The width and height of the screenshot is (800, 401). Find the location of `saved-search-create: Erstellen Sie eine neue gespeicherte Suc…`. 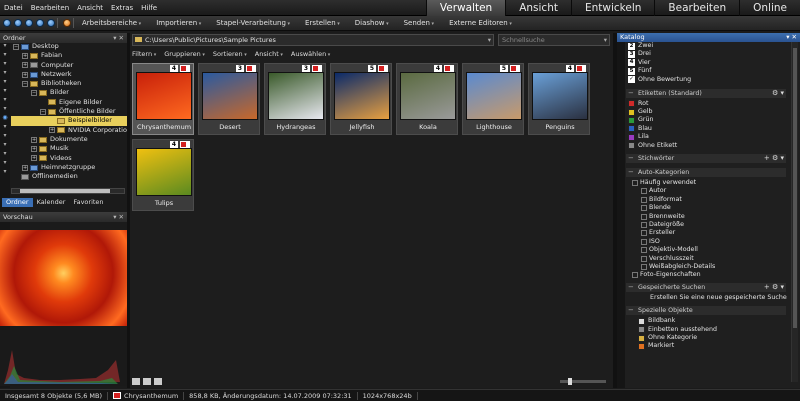

saved-search-create: Erstellen Sie eine neue gespeicherte Suc… is located at coordinates (718, 298).